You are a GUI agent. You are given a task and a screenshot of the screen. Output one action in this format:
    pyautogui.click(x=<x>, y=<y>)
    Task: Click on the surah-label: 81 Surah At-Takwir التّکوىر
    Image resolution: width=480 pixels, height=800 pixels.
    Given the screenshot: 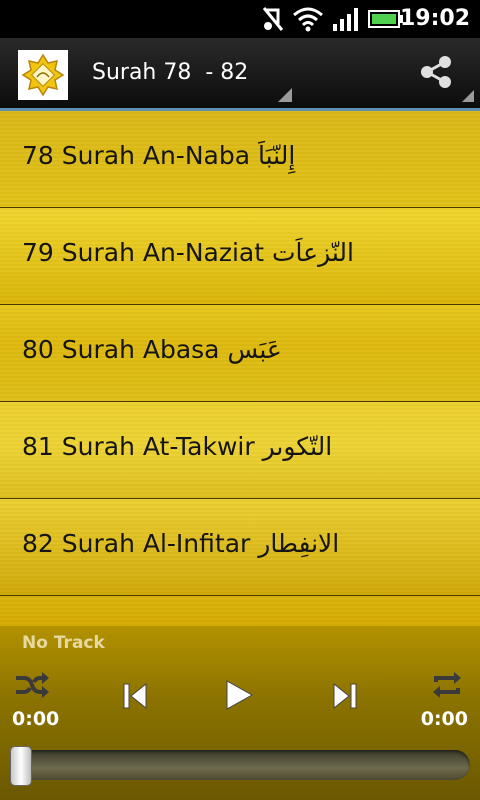 What is the action you would take?
    pyautogui.click(x=177, y=446)
    